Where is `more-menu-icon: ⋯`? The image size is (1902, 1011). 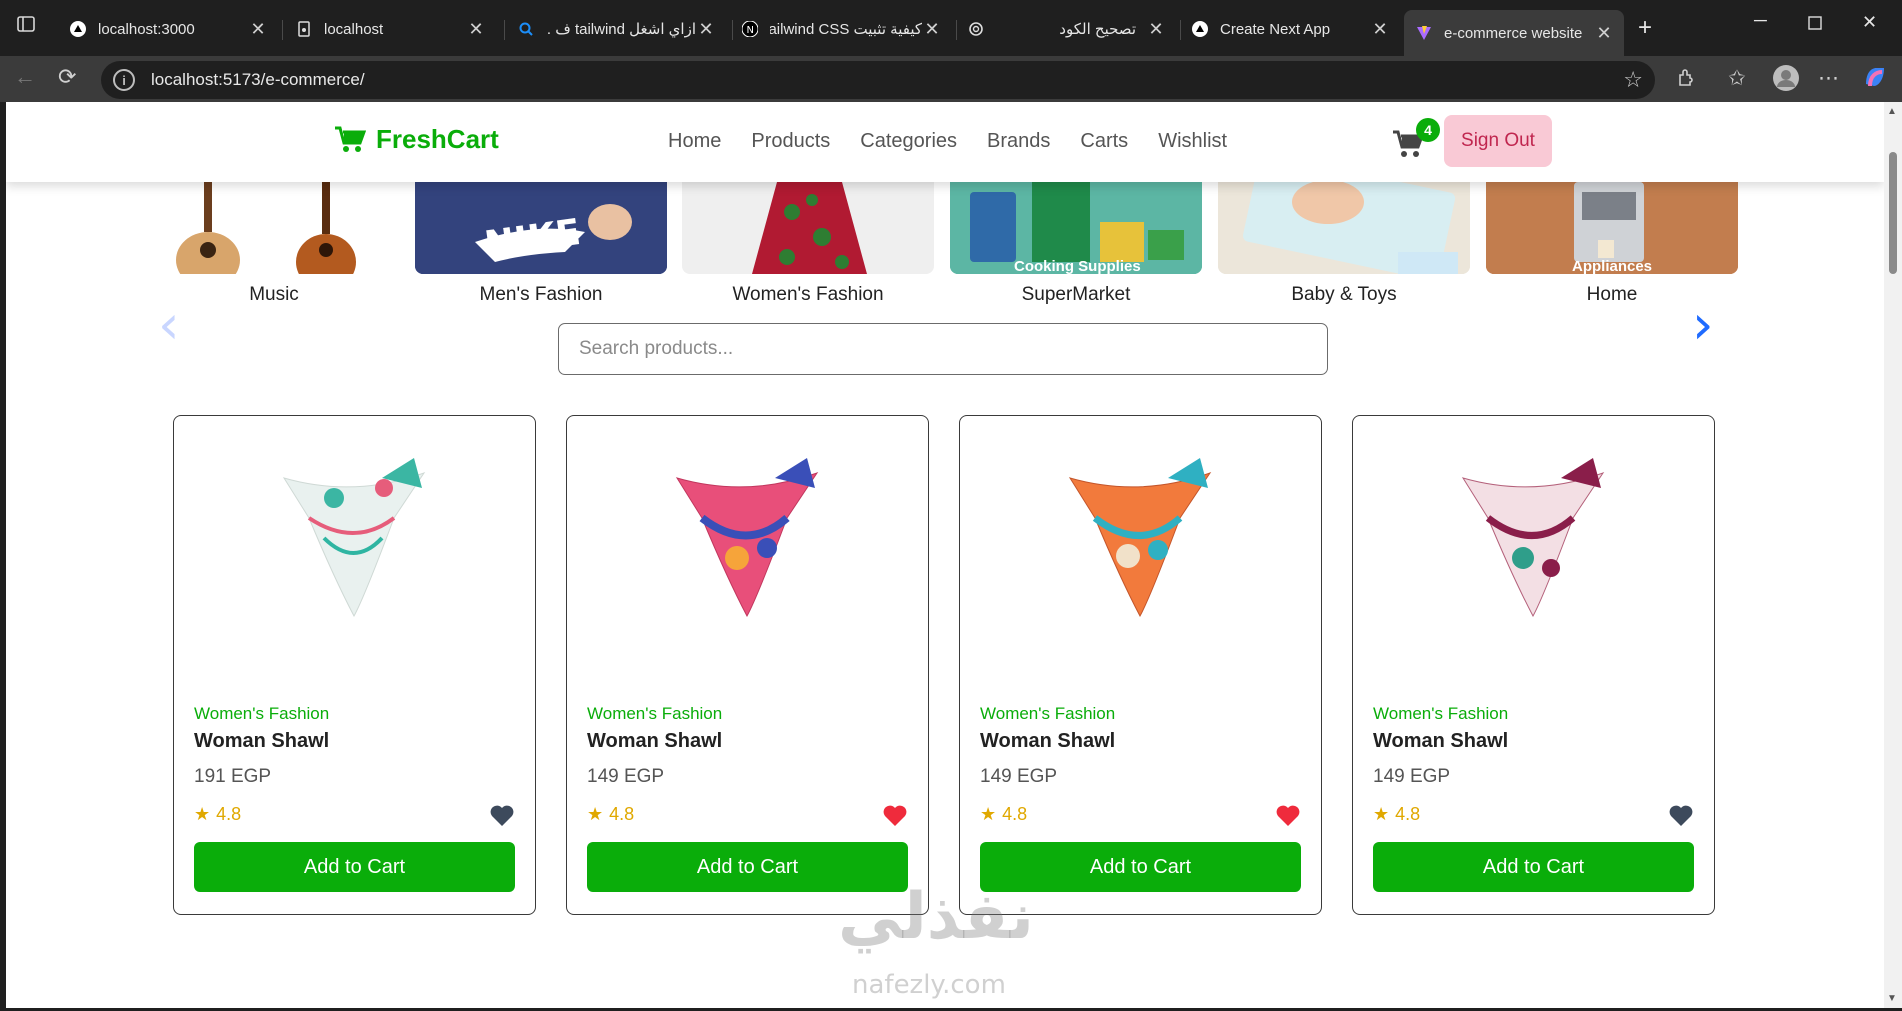 more-menu-icon: ⋯ is located at coordinates (1828, 78).